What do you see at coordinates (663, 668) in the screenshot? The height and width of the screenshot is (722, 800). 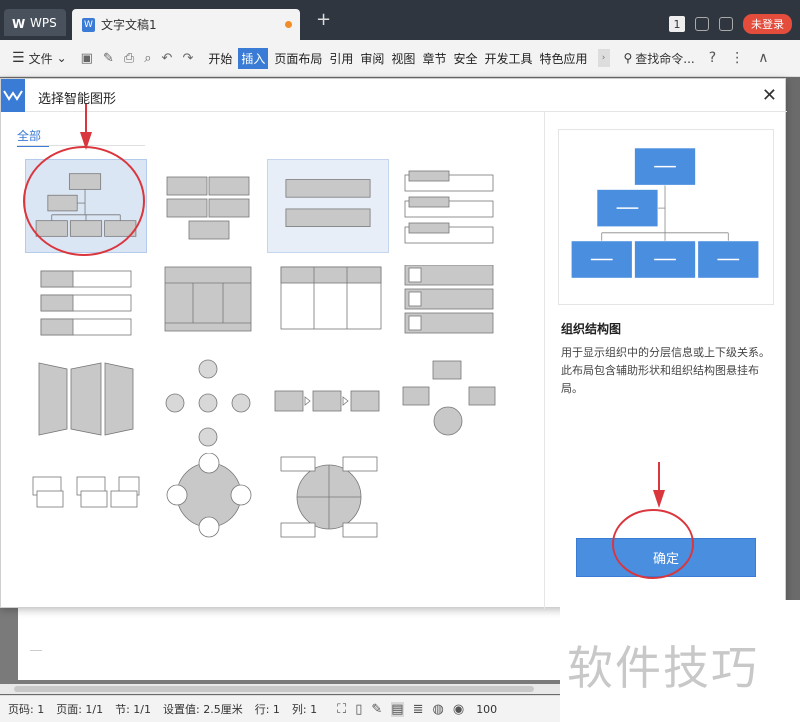 I see `watermark-text: 软件技巧` at bounding box center [663, 668].